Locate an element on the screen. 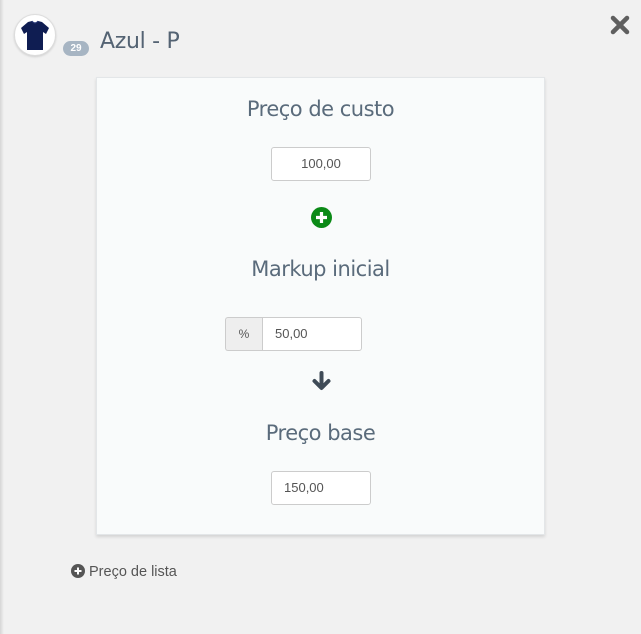 This screenshot has width=641, height=634. tshirt-icon is located at coordinates (35, 35).